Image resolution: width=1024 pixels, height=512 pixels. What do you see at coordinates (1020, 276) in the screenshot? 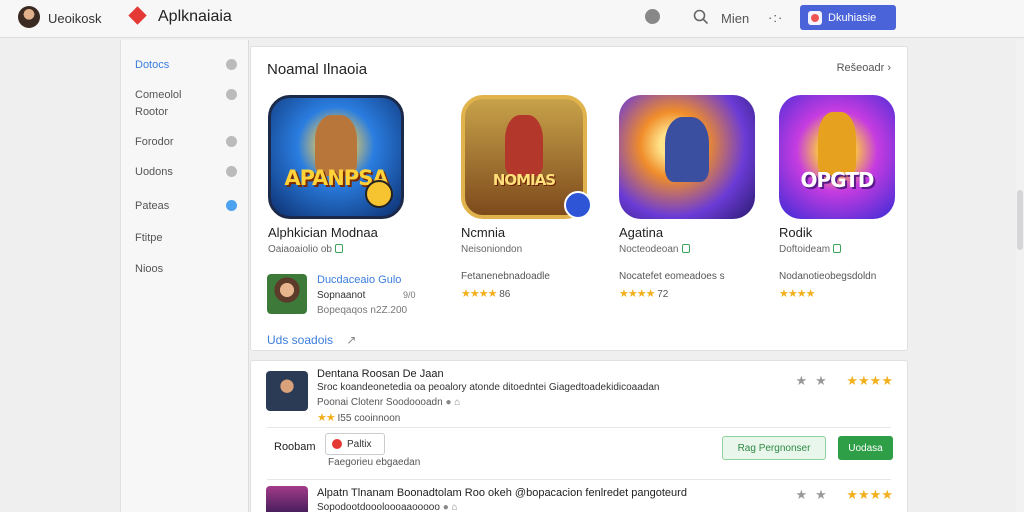
I see `scrollbar` at bounding box center [1020, 276].